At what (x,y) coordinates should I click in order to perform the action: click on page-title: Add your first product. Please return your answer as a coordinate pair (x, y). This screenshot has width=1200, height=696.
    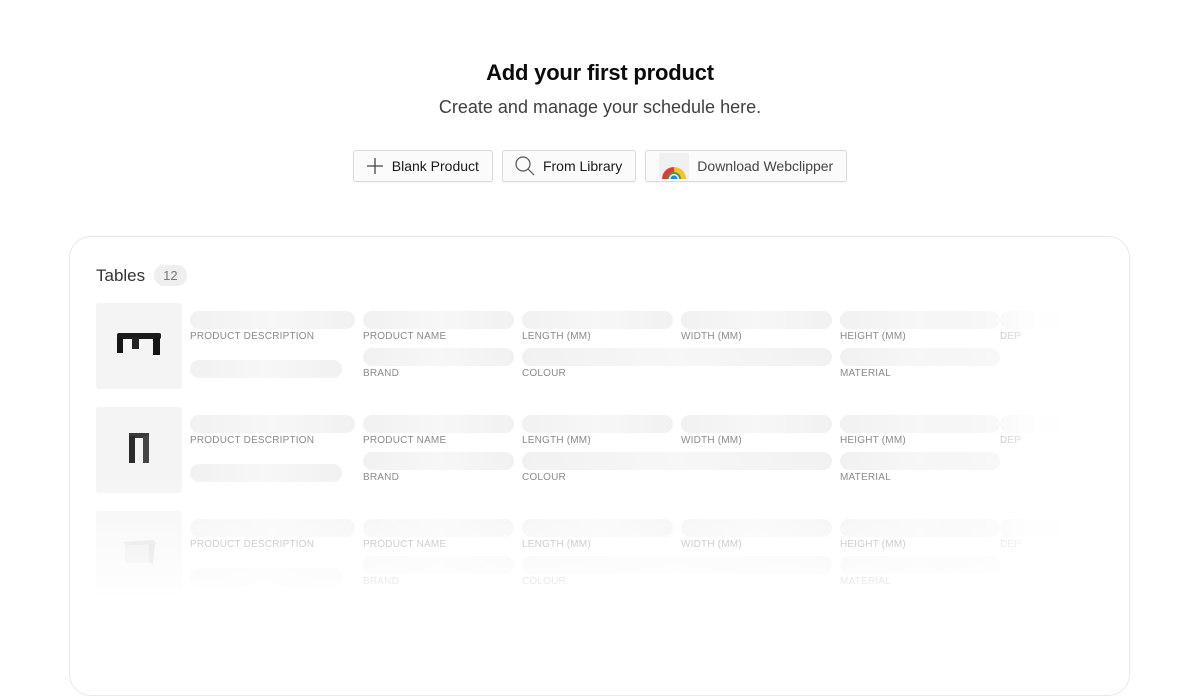
    Looking at the image, I should click on (600, 72).